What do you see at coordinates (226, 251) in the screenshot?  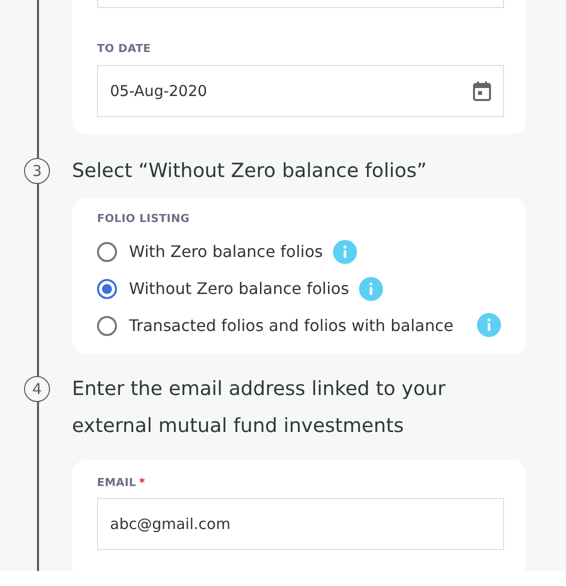 I see `option-label: With Zero balance folios` at bounding box center [226, 251].